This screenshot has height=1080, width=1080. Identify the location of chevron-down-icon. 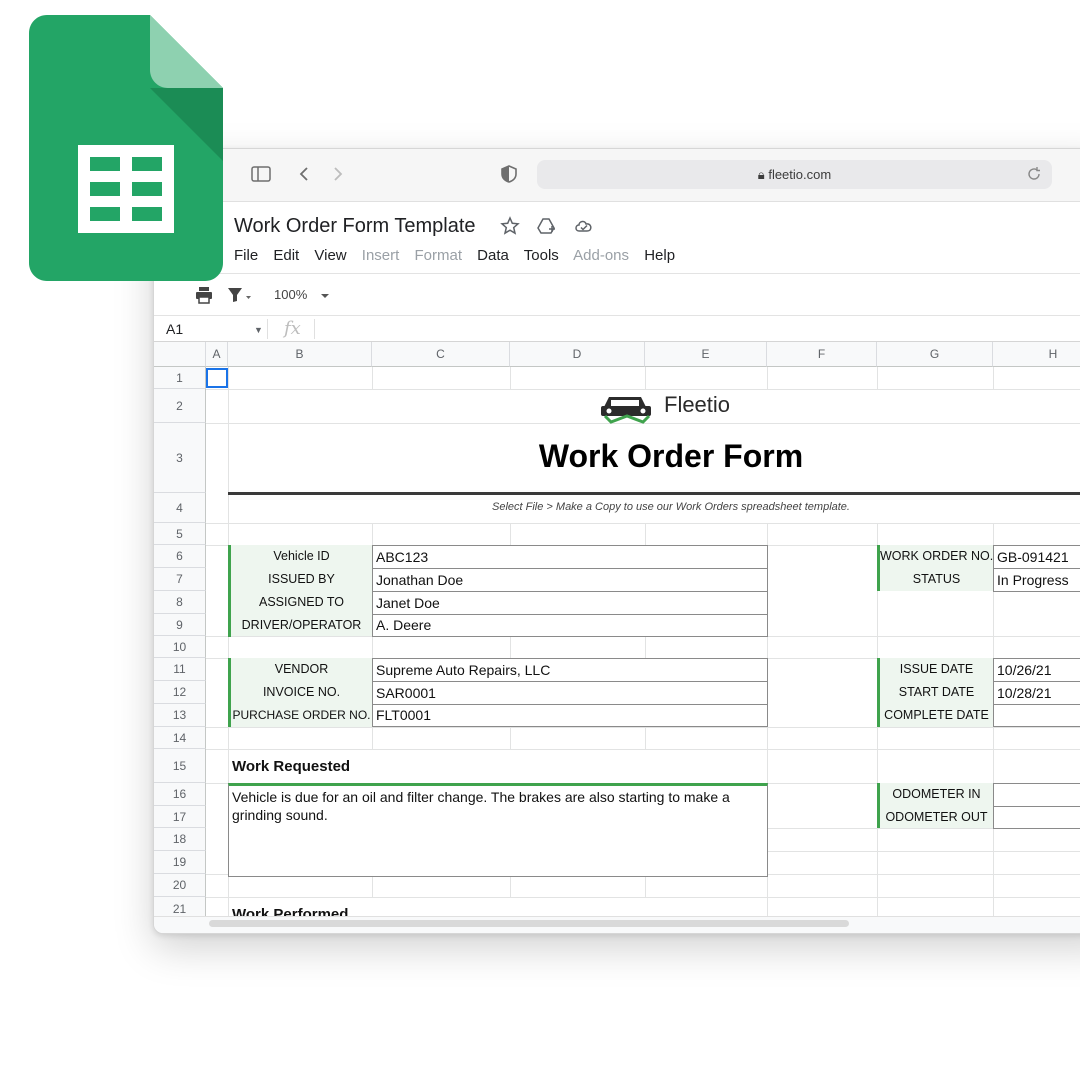
(325, 296).